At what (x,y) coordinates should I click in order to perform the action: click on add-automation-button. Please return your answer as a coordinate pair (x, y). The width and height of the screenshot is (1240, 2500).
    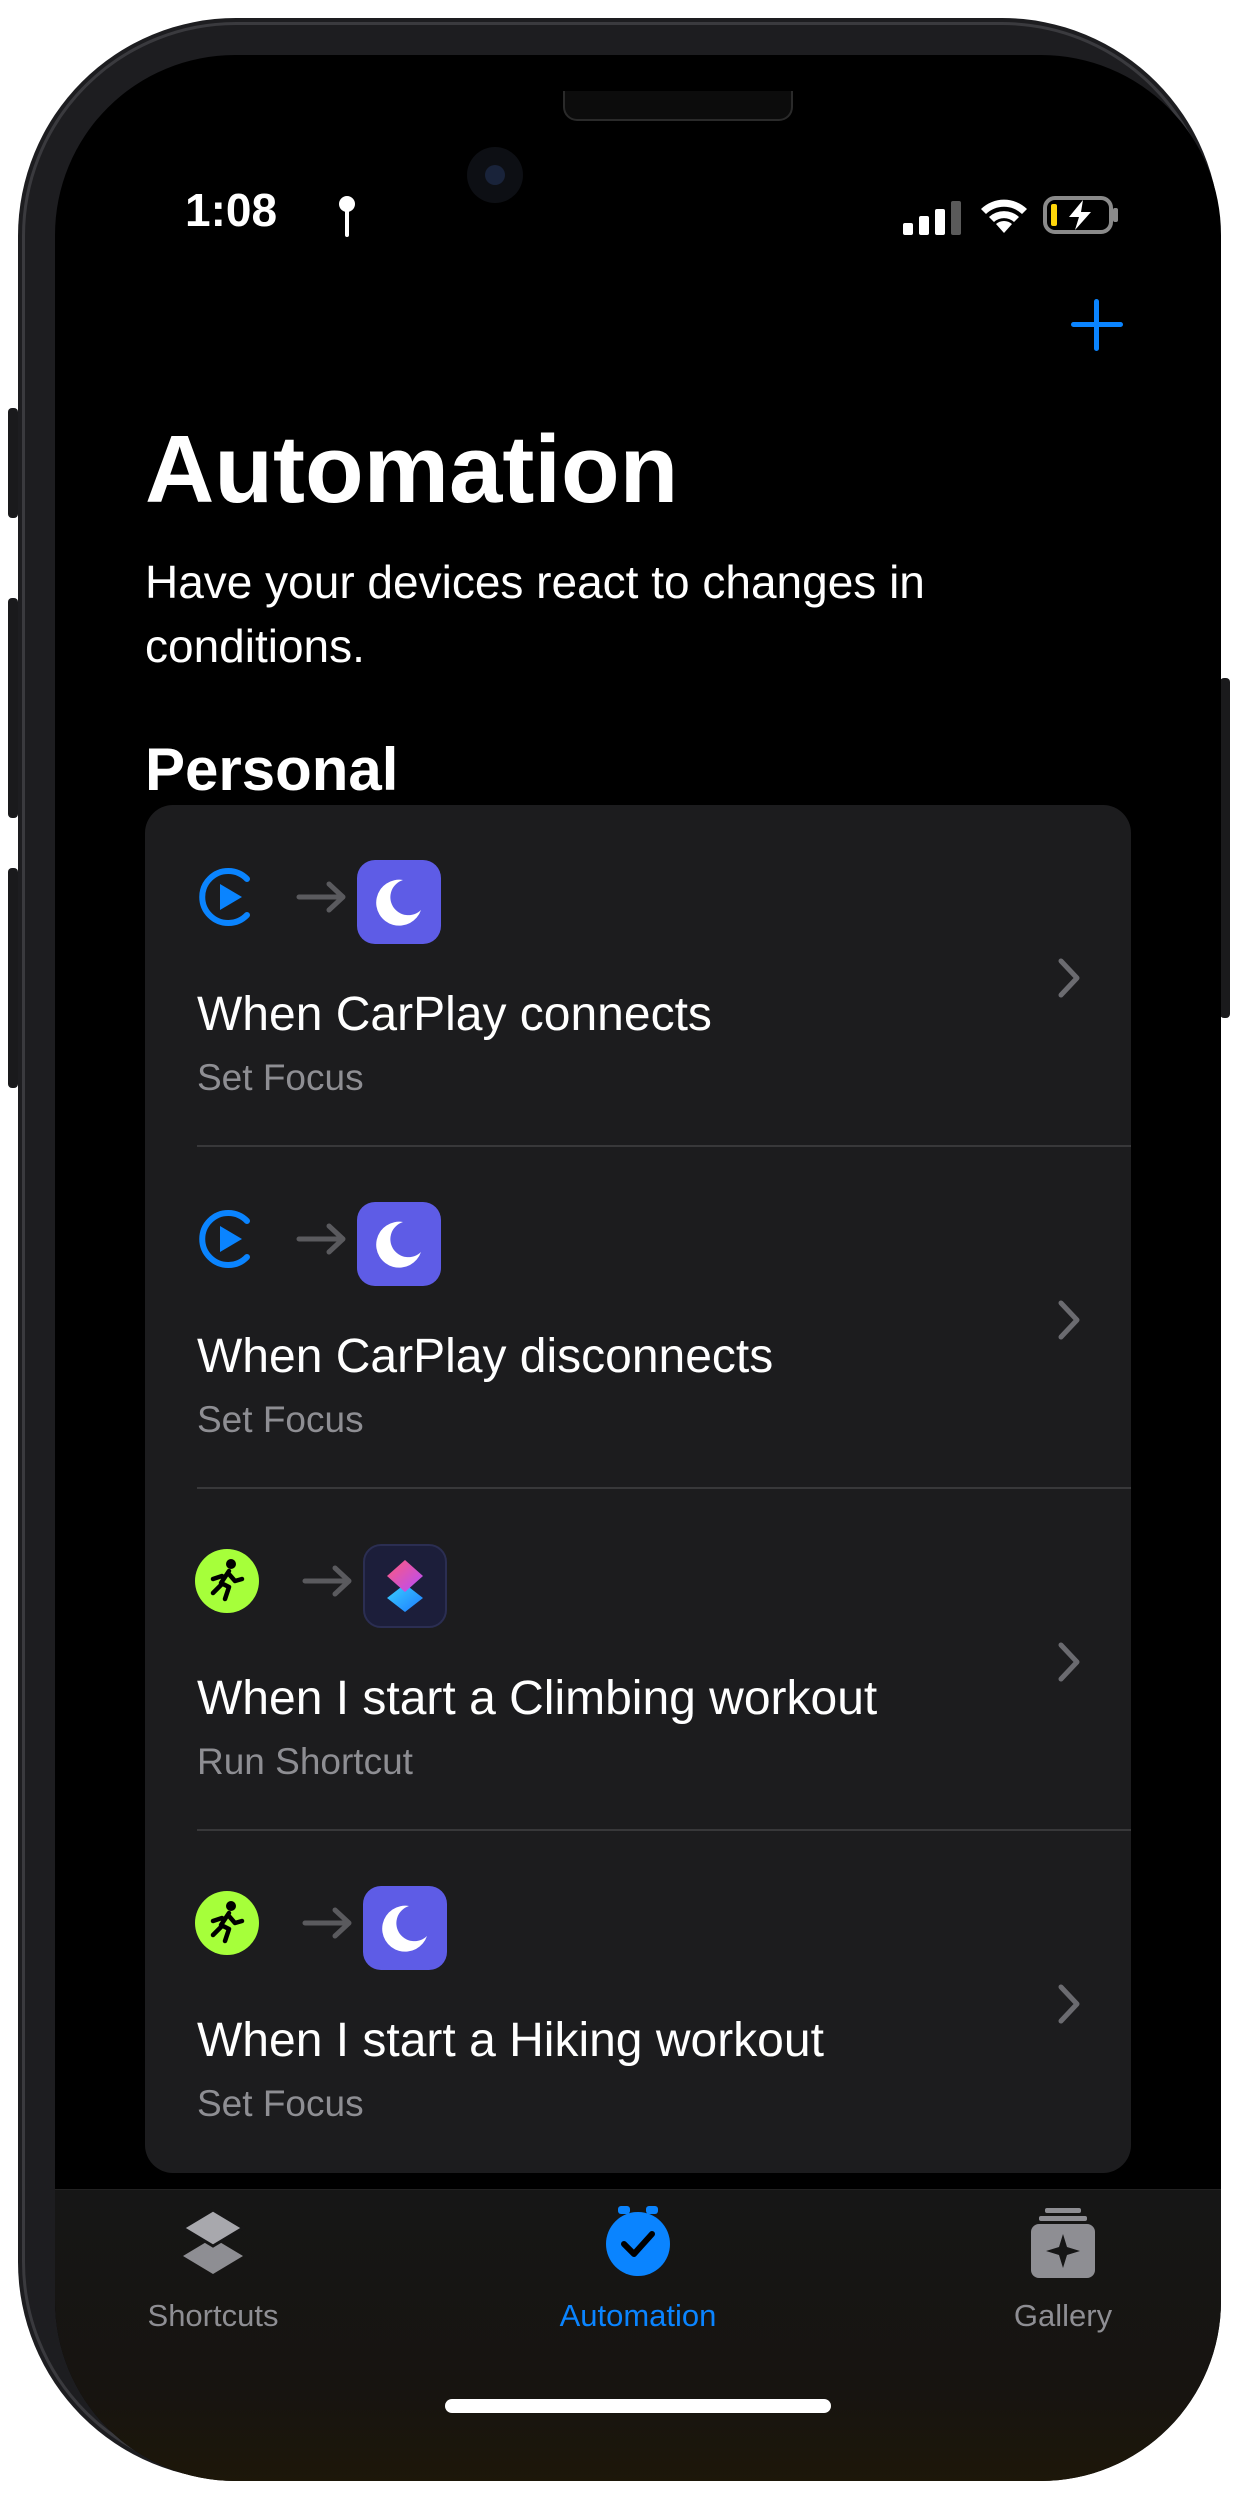
    Looking at the image, I should click on (1097, 325).